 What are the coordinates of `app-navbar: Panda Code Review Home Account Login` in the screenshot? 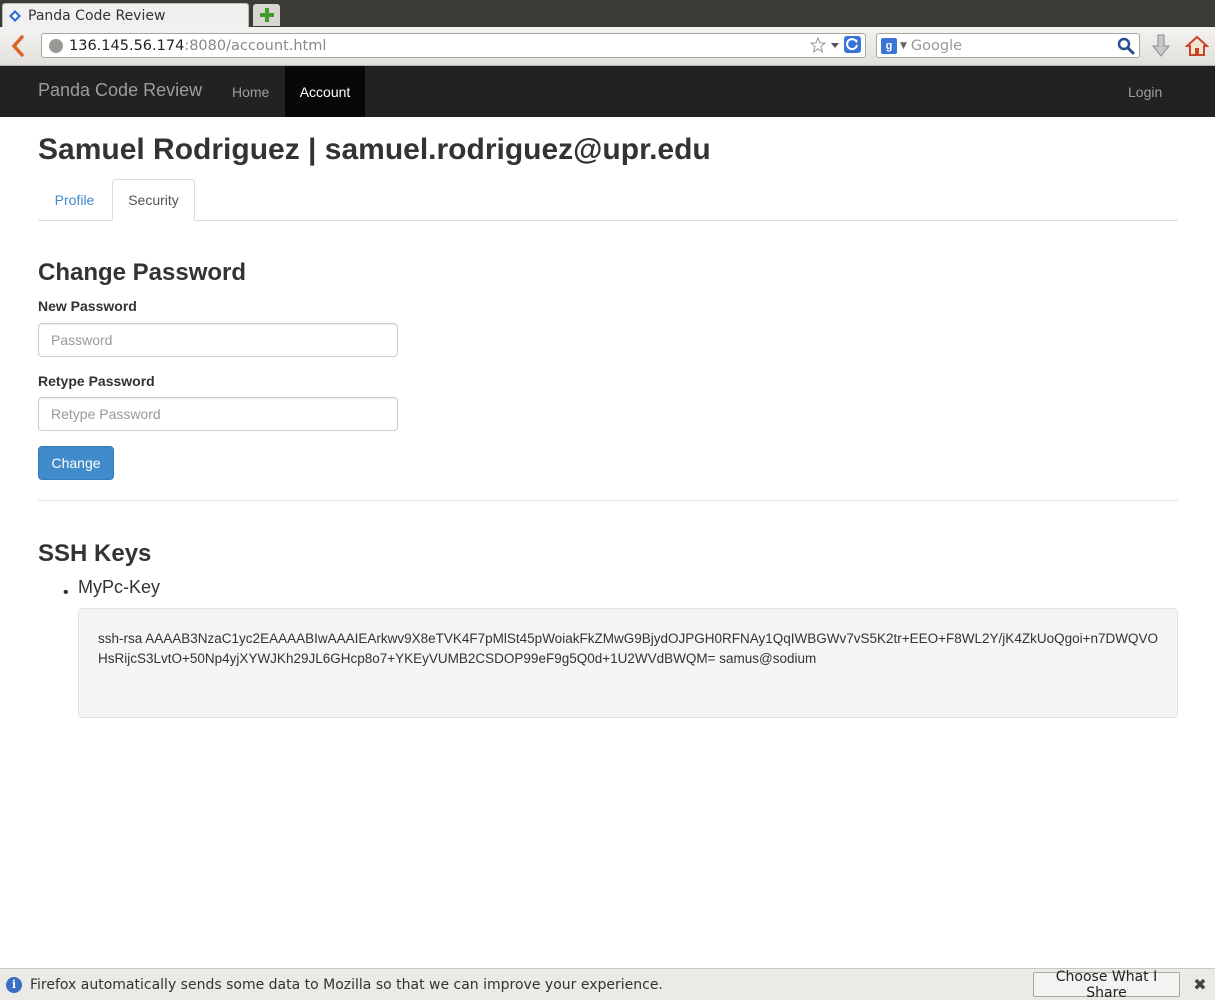 It's located at (607, 91).